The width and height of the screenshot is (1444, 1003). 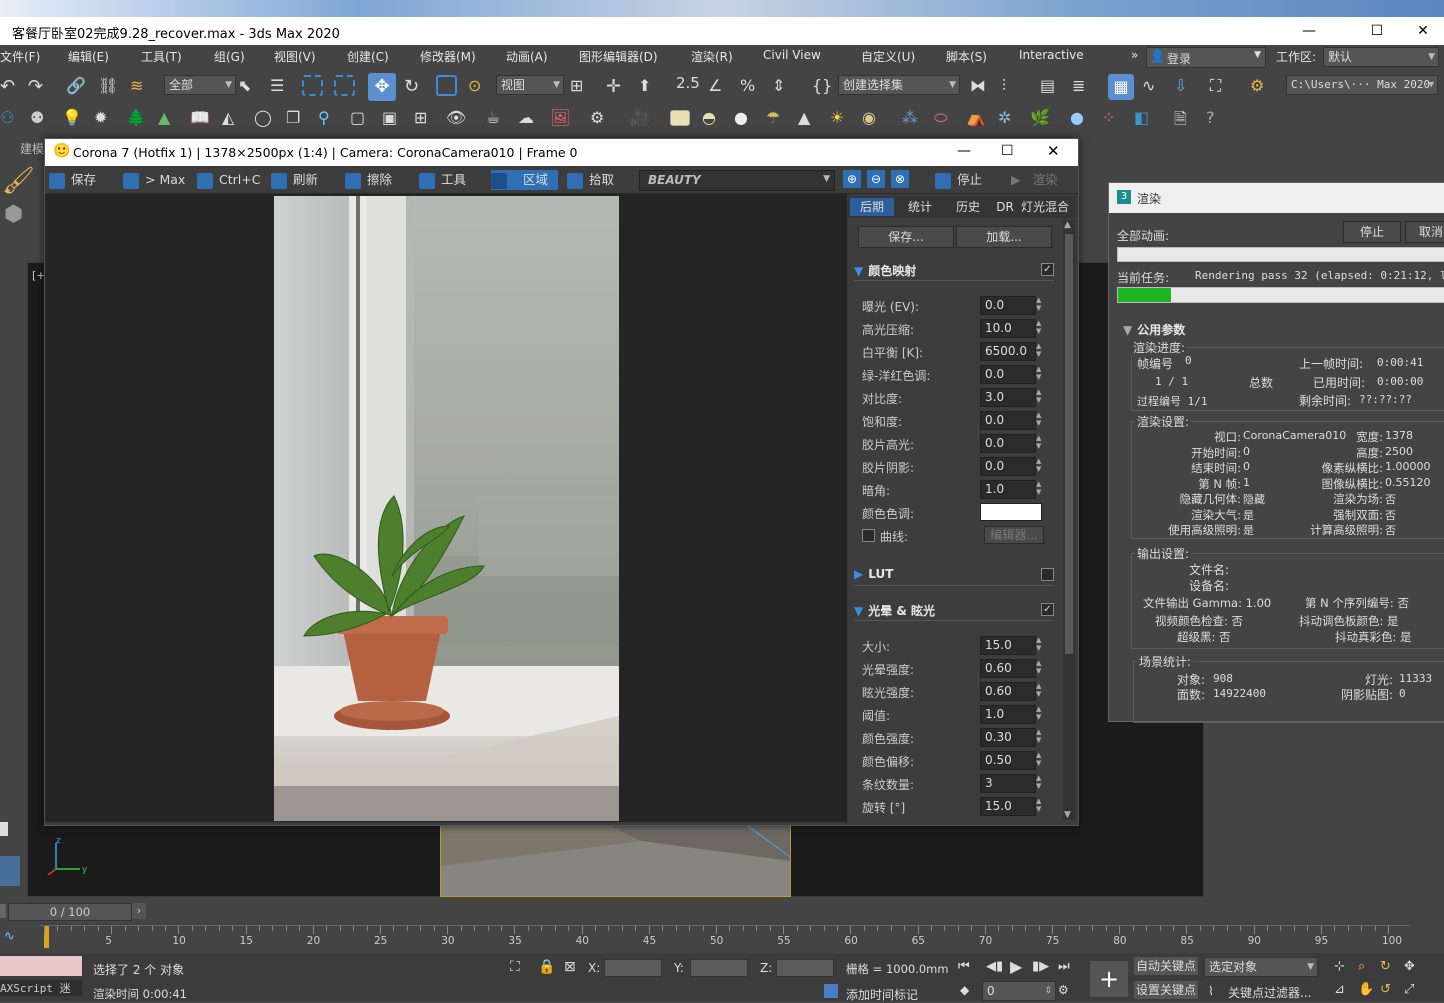 I want to click on project-folder-dropdown: C:\Users\··· Max 2020 ▼, so click(x=1362, y=85).